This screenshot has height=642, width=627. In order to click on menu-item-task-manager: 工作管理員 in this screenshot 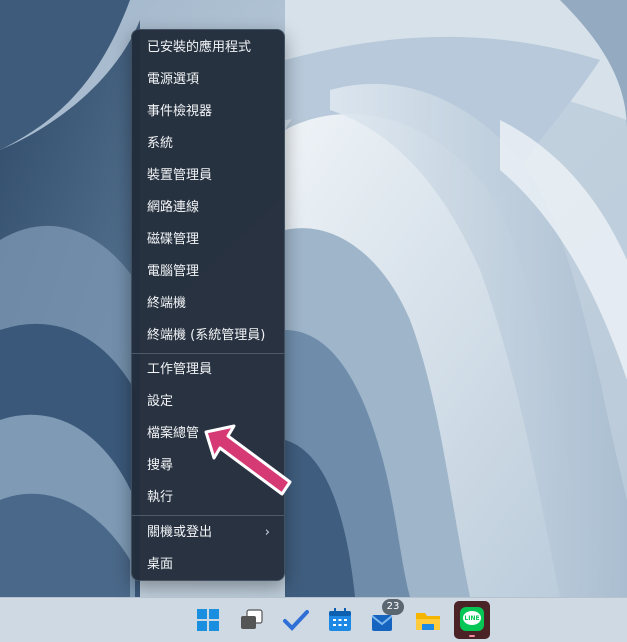, I will do `click(209, 370)`.